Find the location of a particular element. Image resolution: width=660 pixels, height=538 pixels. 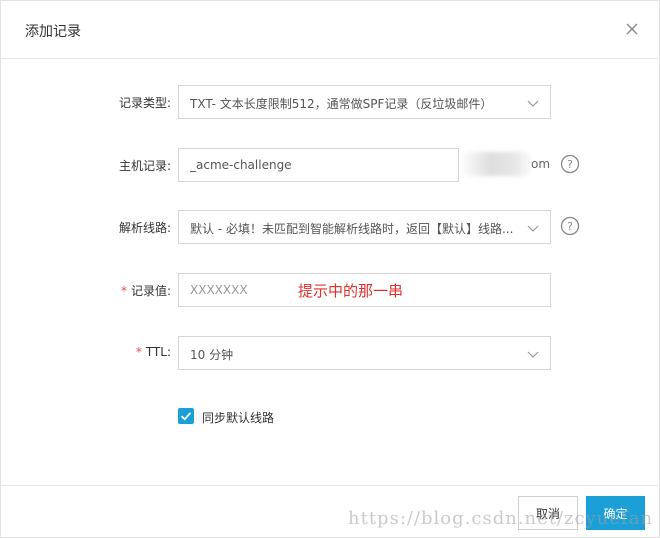

dialog-title: 添加记录 is located at coordinates (53, 32).